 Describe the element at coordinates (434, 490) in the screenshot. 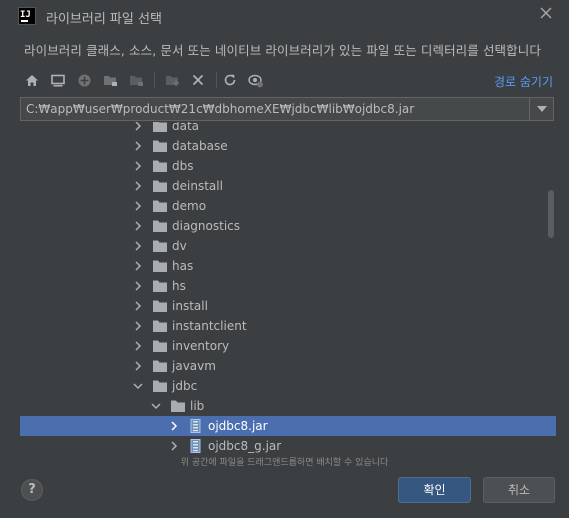

I see `ok-button: 확인` at that location.